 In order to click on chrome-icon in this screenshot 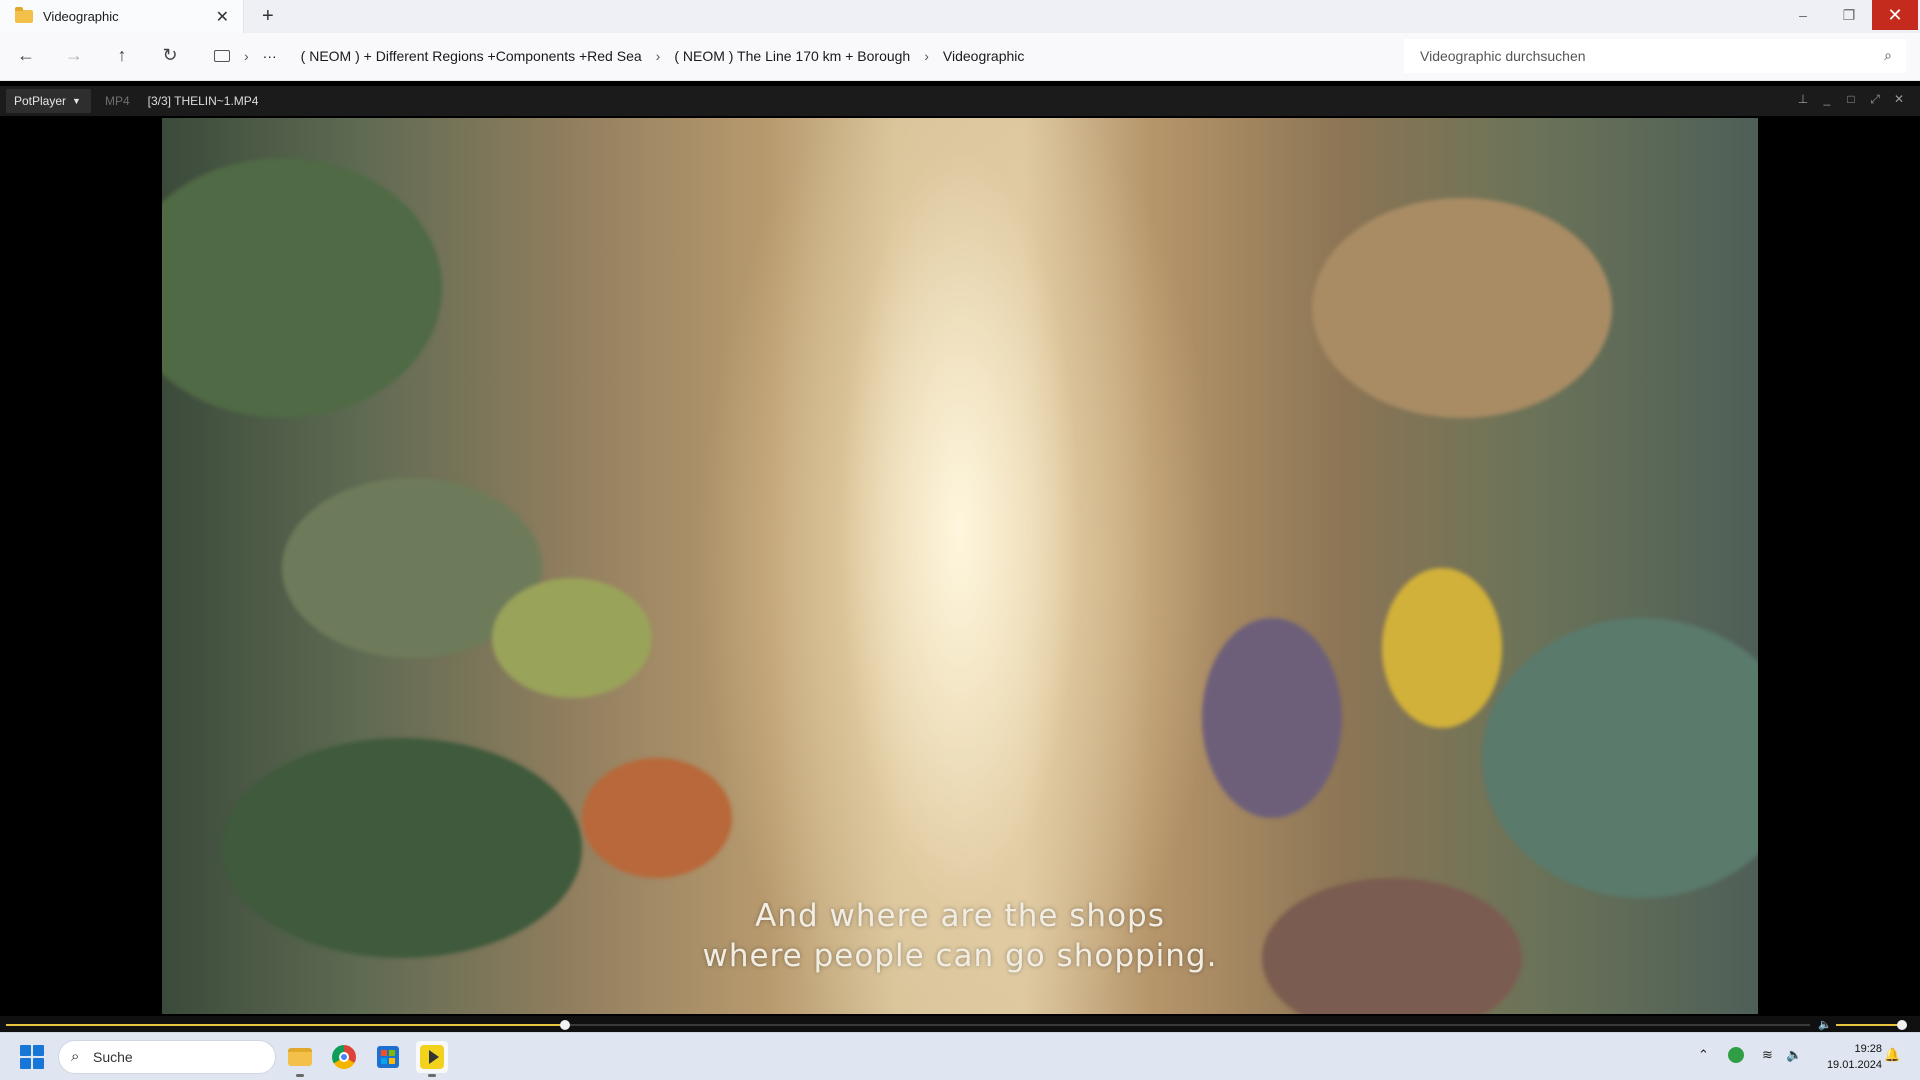, I will do `click(344, 1057)`.